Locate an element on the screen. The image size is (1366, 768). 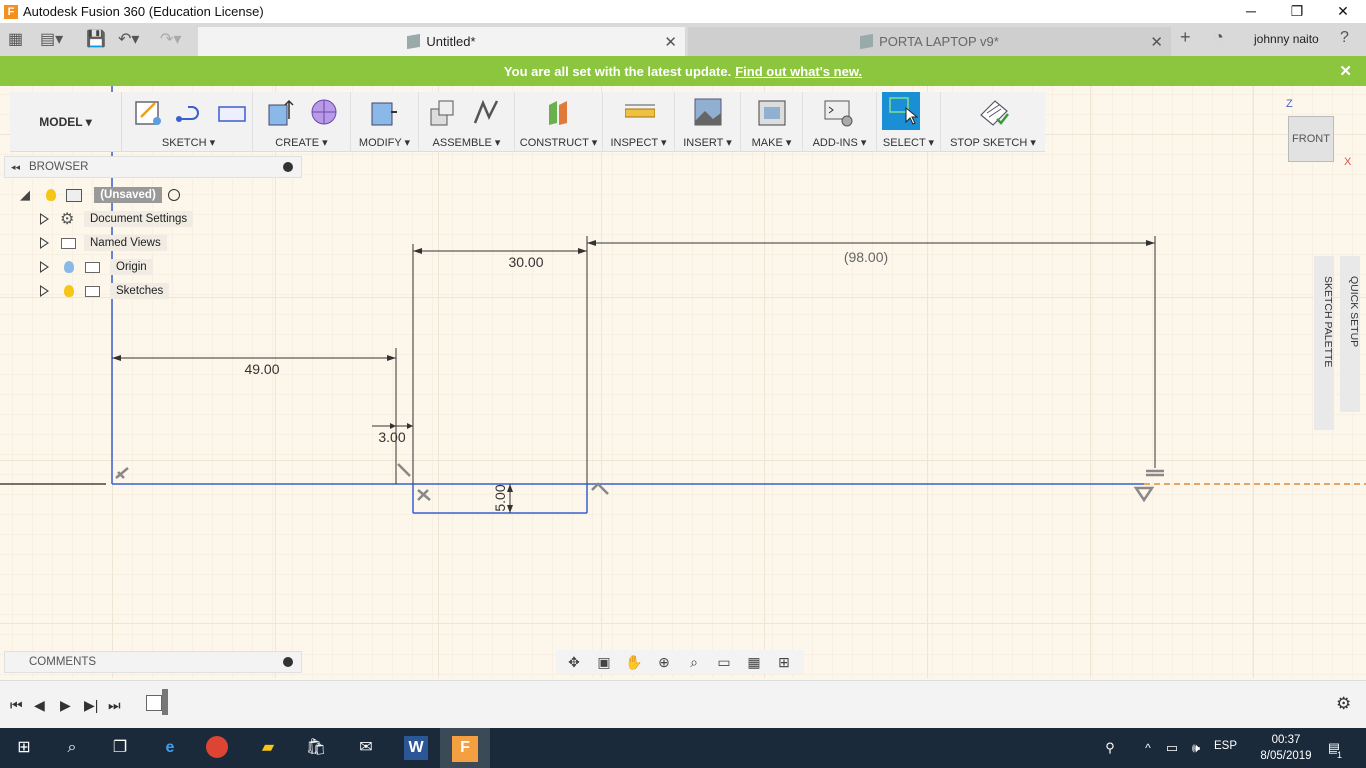
play-icon: ▶ is located at coordinates (65, 705).